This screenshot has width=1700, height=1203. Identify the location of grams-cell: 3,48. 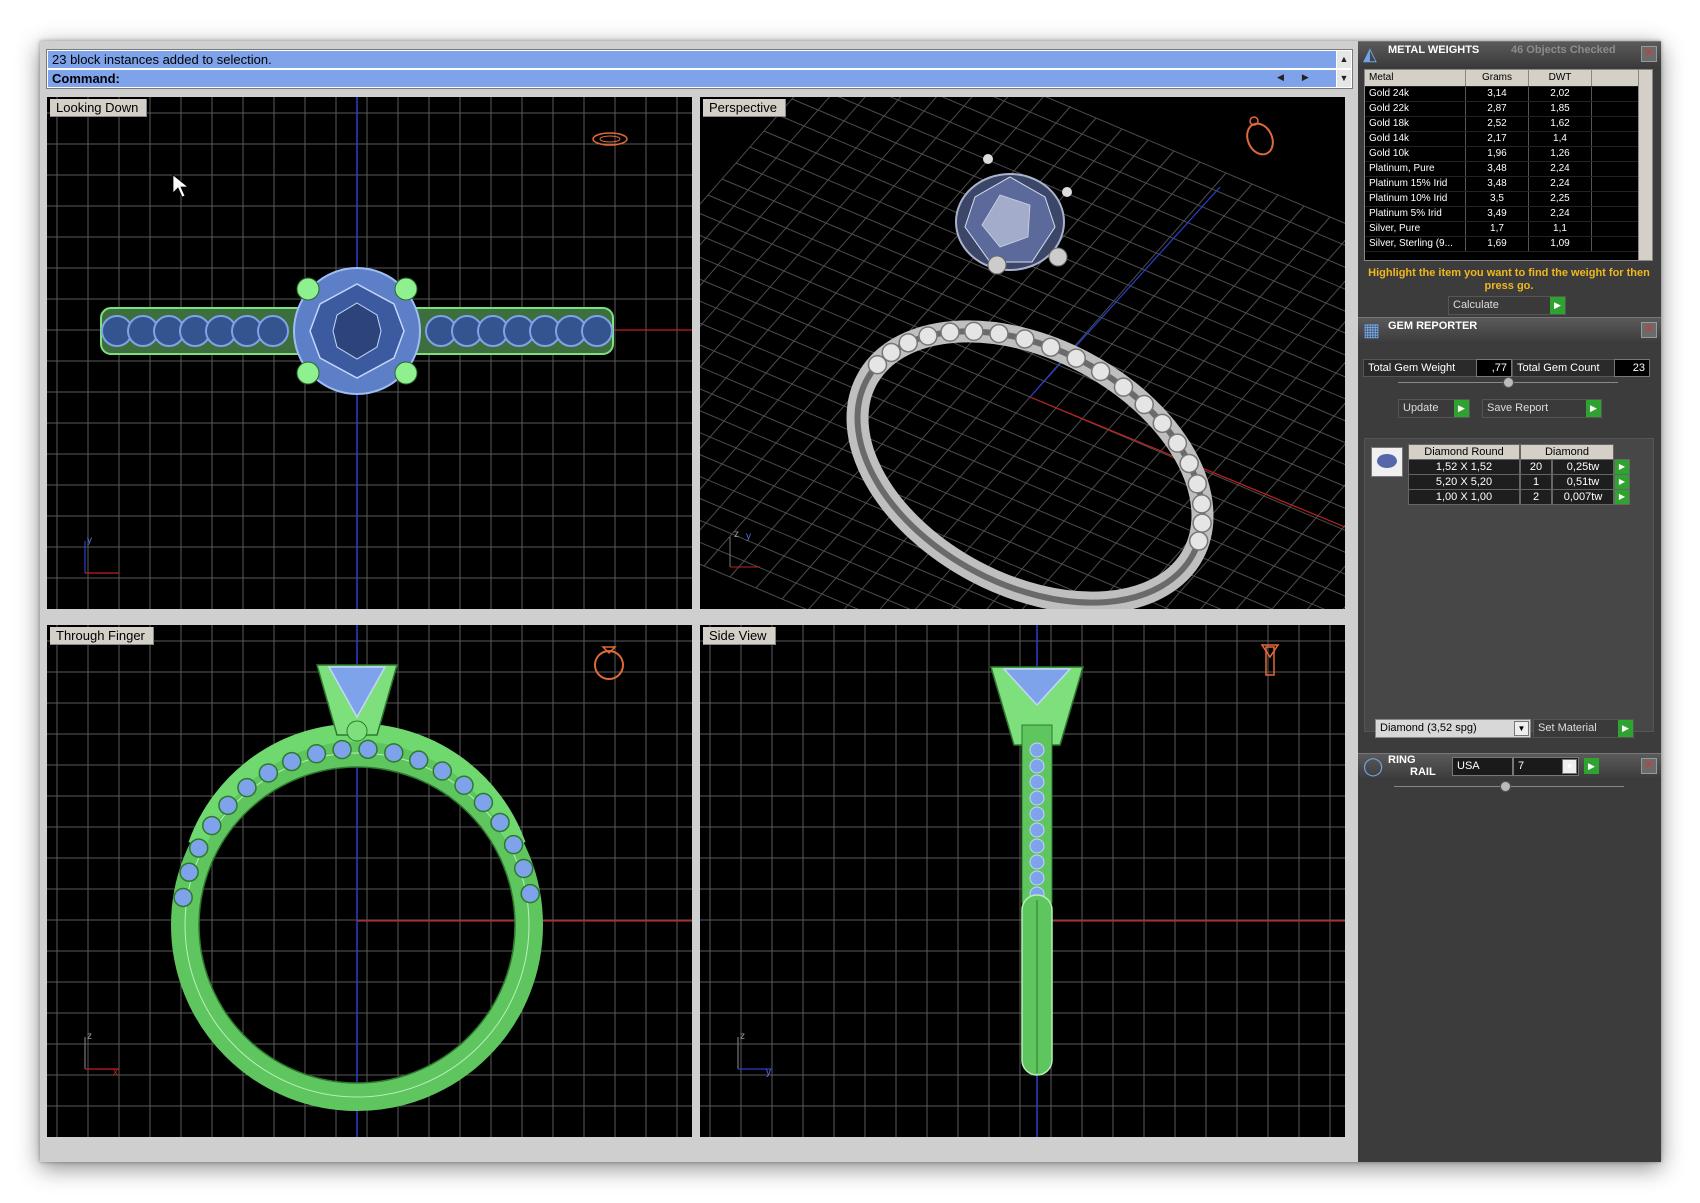
(1497, 169).